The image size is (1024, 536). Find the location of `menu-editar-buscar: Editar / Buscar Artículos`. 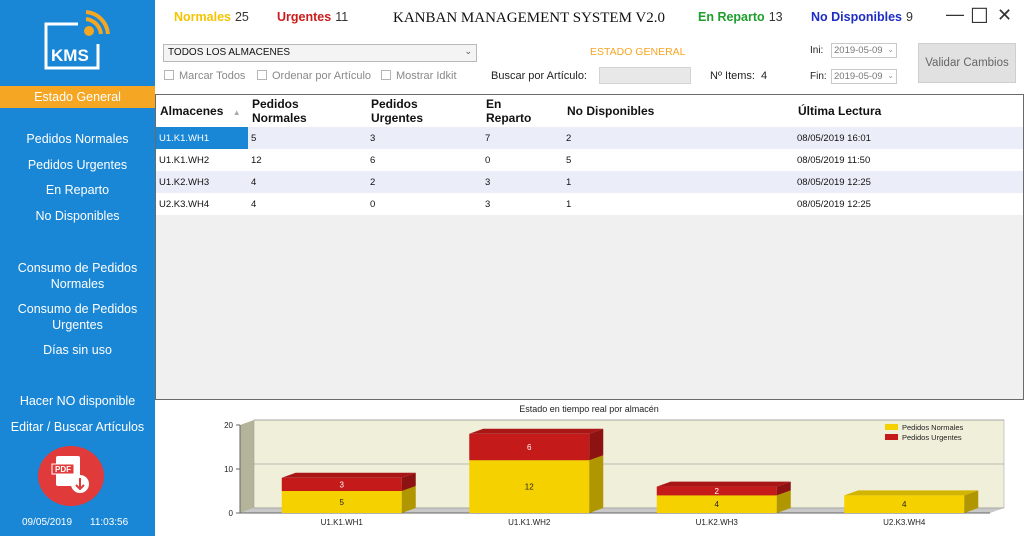

menu-editar-buscar: Editar / Buscar Artículos is located at coordinates (77, 427).